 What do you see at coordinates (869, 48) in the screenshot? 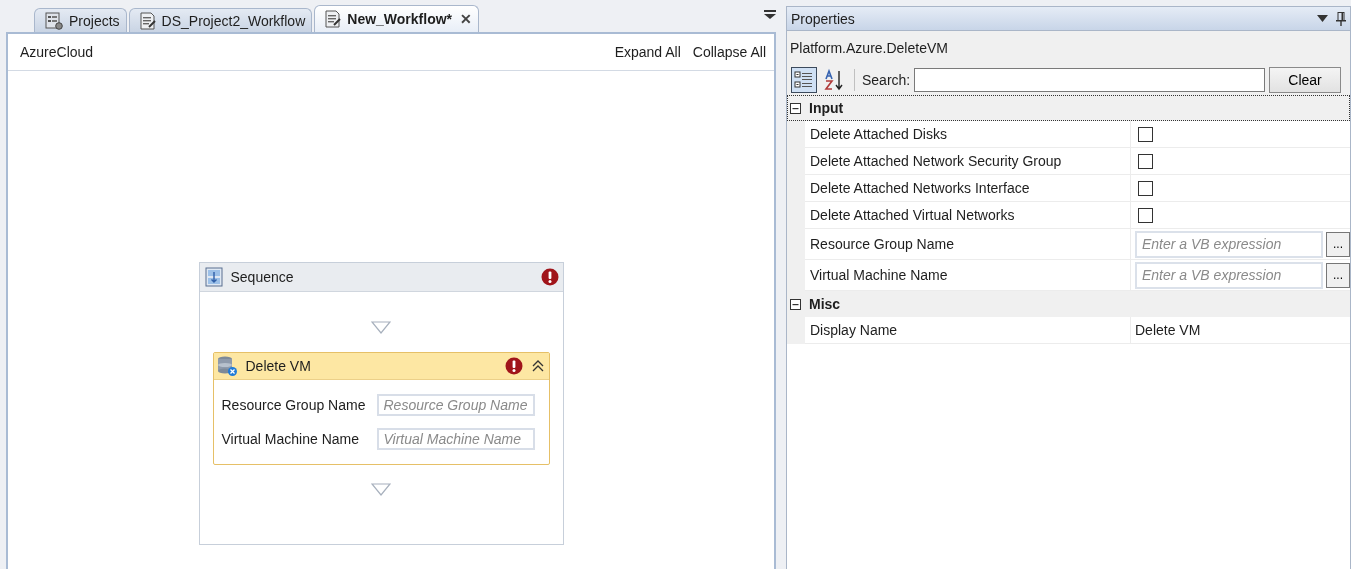
I see `object-type-name: Platform.Azure.DeleteVM` at bounding box center [869, 48].